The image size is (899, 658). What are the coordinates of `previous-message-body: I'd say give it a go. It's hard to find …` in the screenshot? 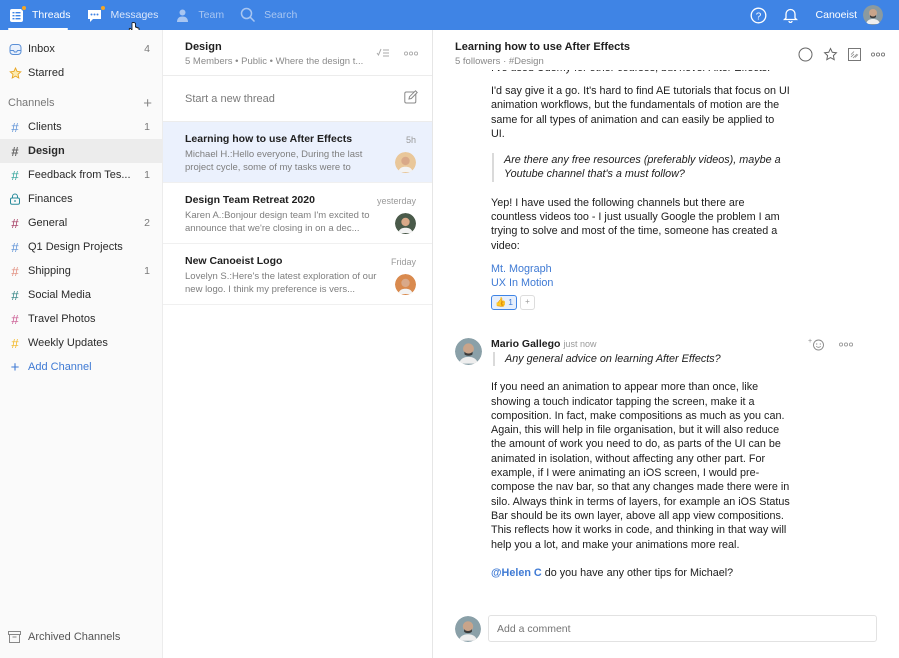 It's located at (641, 197).